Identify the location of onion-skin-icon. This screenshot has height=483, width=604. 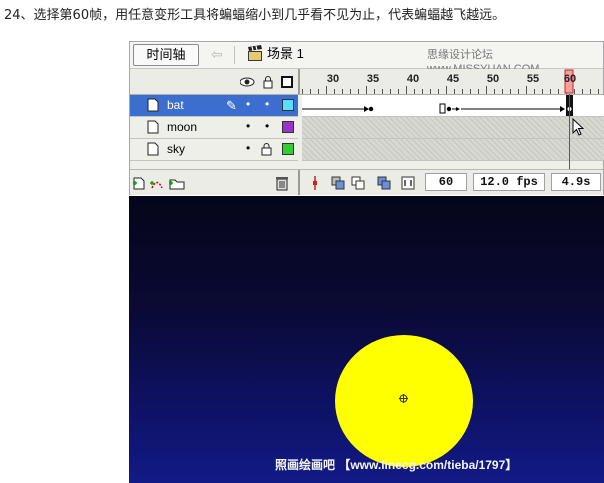
(338, 183).